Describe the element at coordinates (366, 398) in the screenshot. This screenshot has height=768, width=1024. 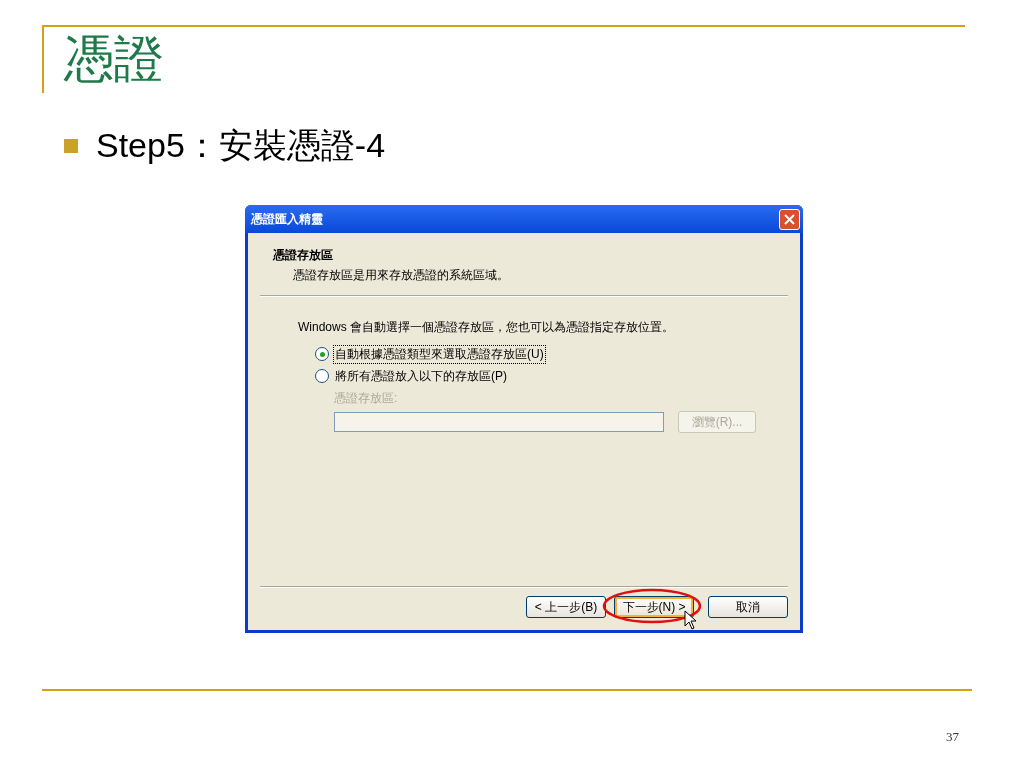
I see `store-label: 憑證存放區:` at that location.